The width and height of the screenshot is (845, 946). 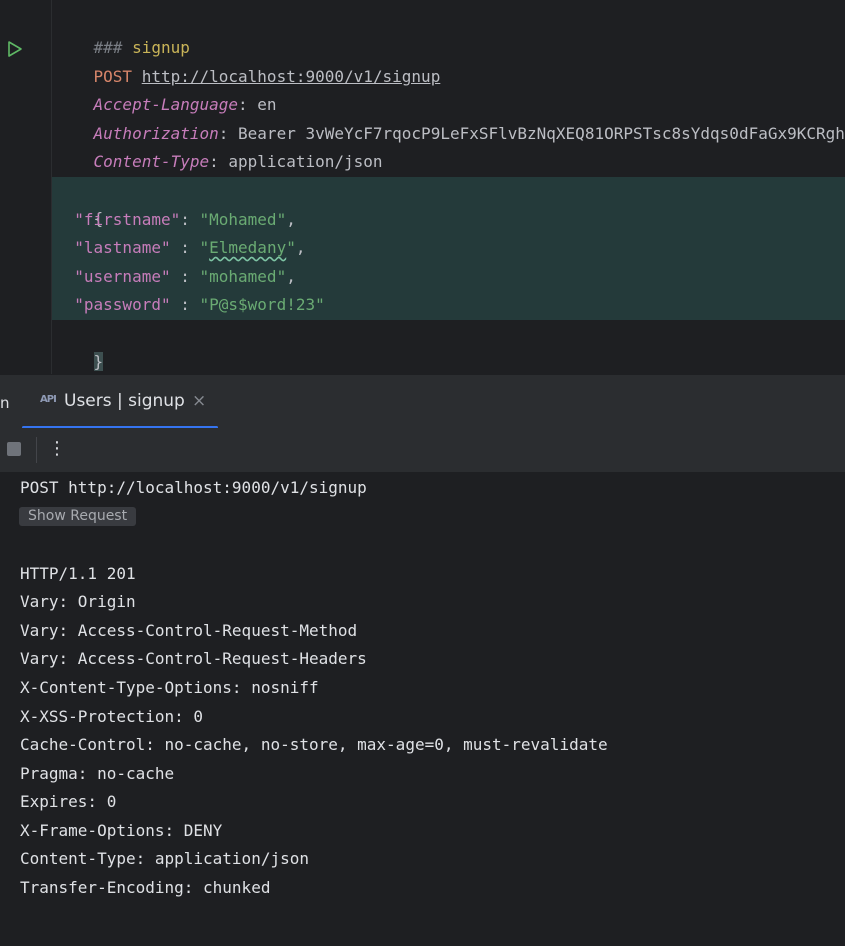 I want to click on response-header: X-XSS-Protection: 0, so click(x=112, y=716).